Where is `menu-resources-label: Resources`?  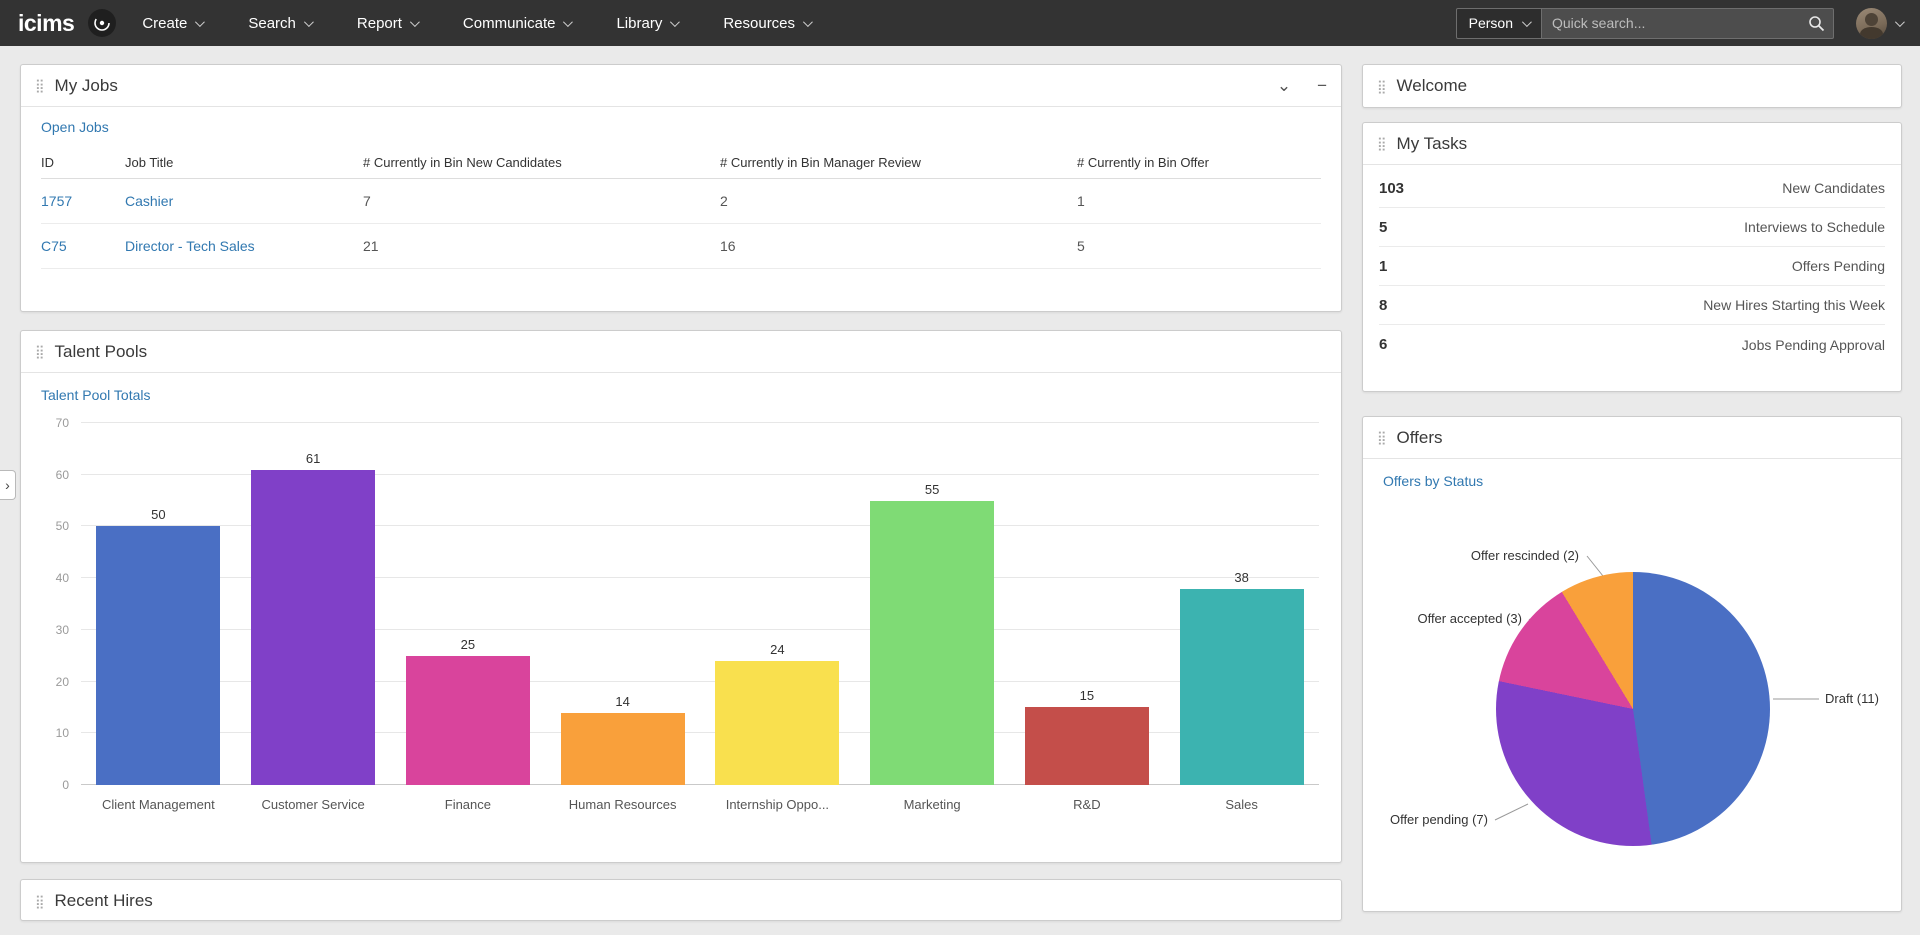 menu-resources-label: Resources is located at coordinates (759, 23).